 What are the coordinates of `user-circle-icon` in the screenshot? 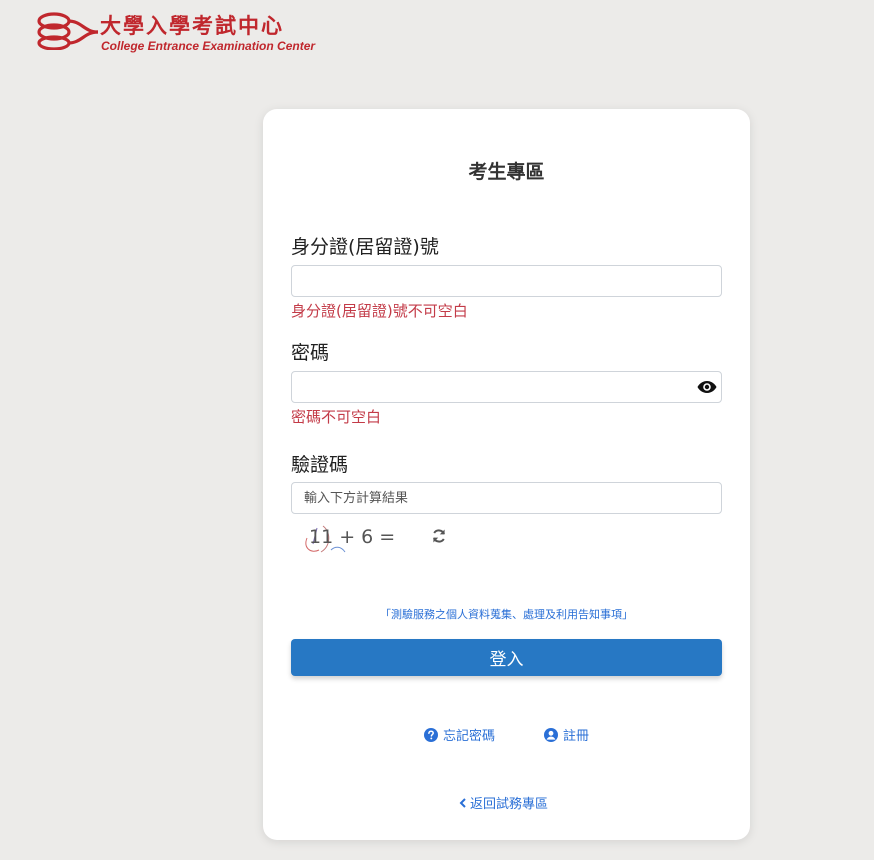 It's located at (551, 734).